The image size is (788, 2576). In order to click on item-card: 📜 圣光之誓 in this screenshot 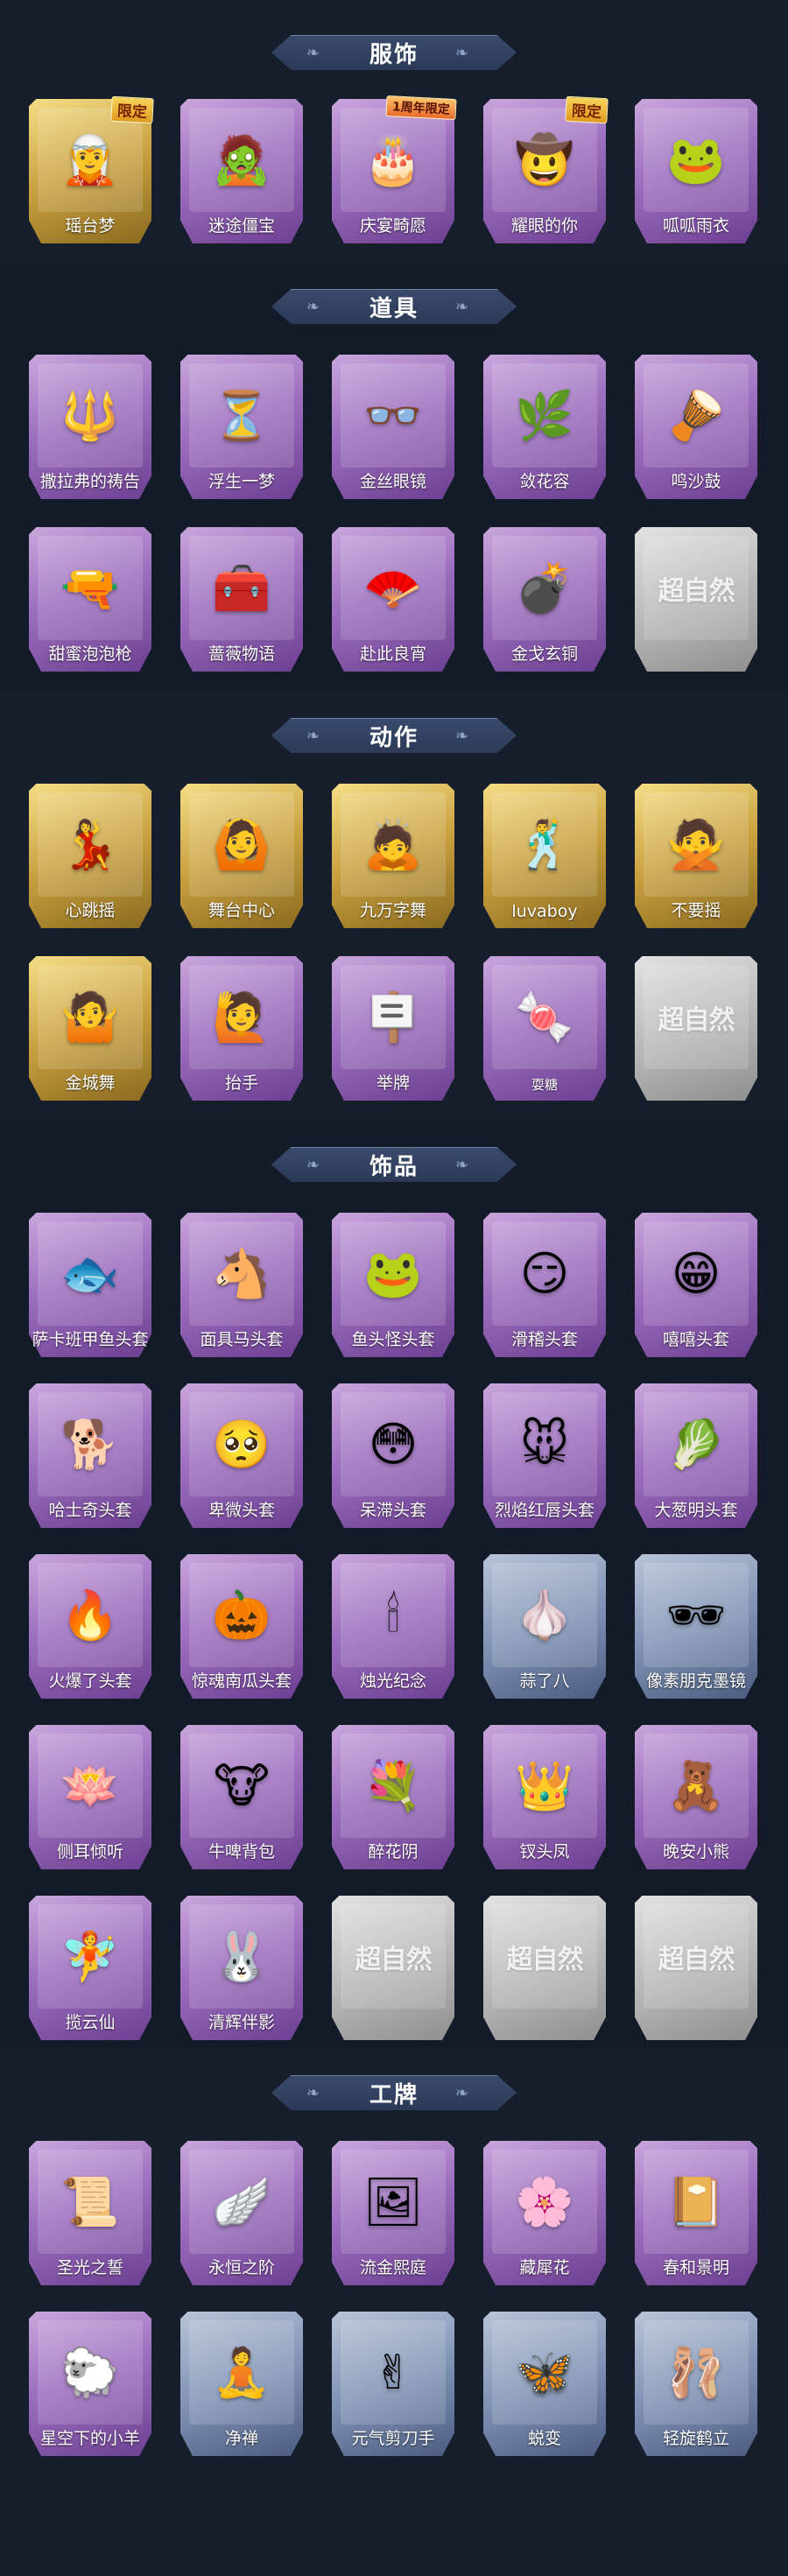, I will do `click(90, 2213)`.